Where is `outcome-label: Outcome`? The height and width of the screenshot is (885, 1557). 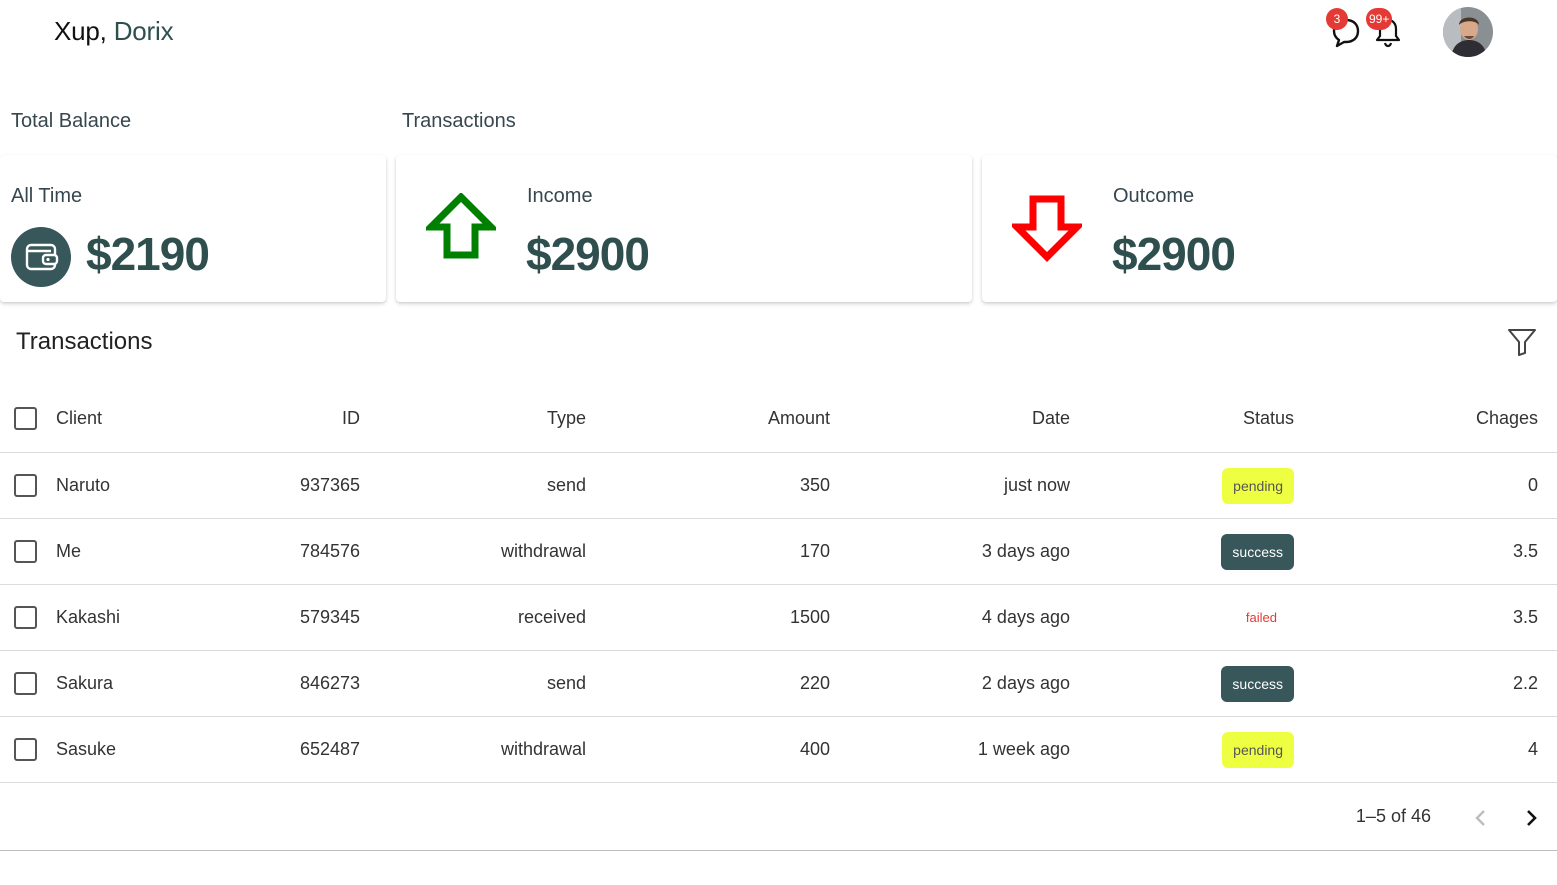 outcome-label: Outcome is located at coordinates (1154, 196).